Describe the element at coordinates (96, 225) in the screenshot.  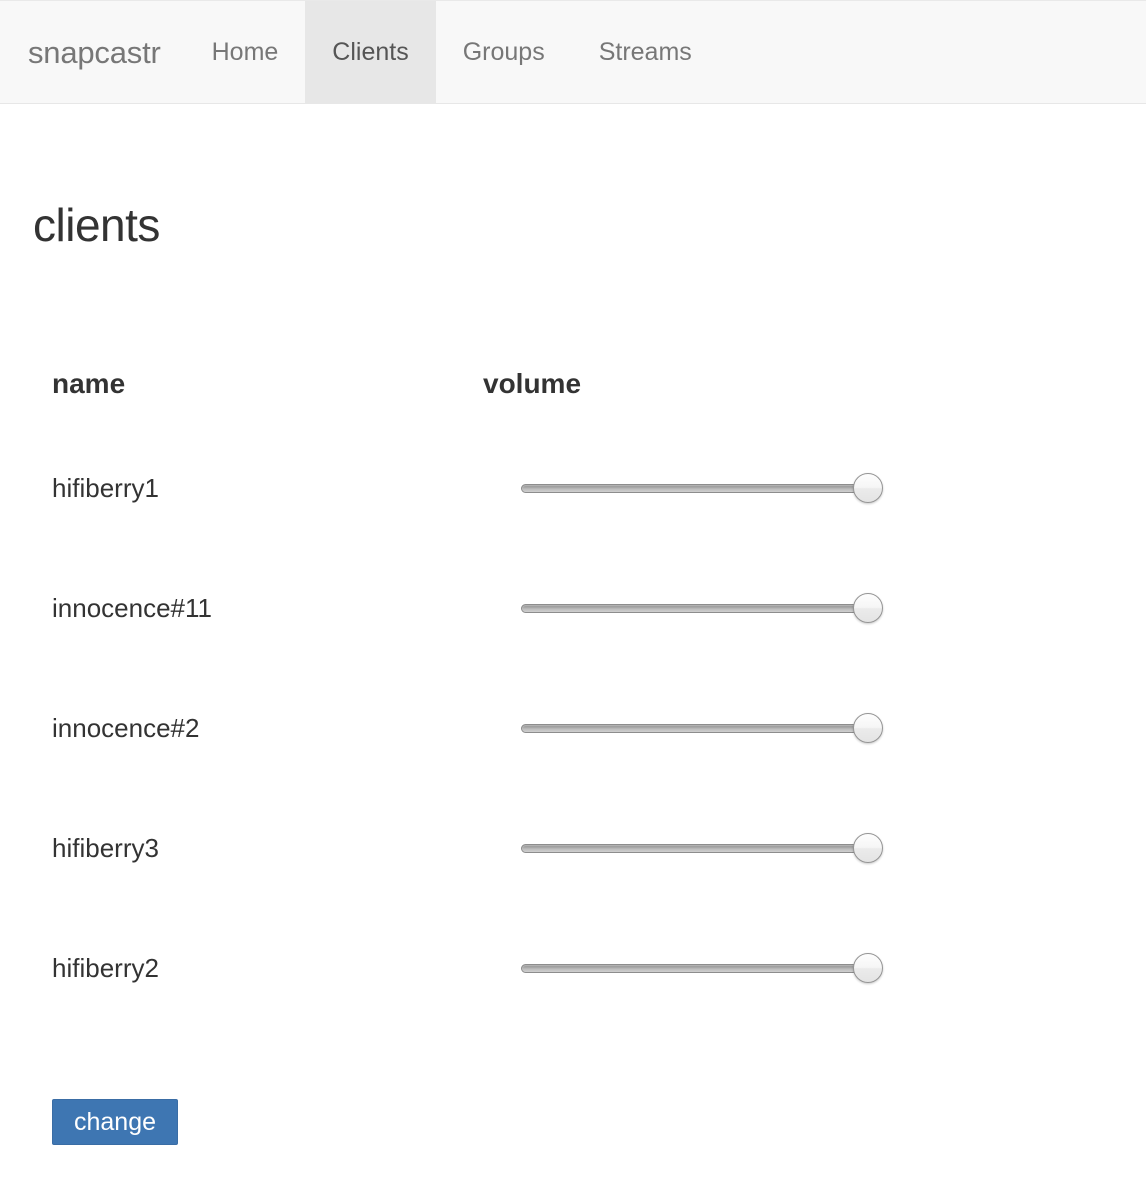
I see `page-title: clients` at that location.